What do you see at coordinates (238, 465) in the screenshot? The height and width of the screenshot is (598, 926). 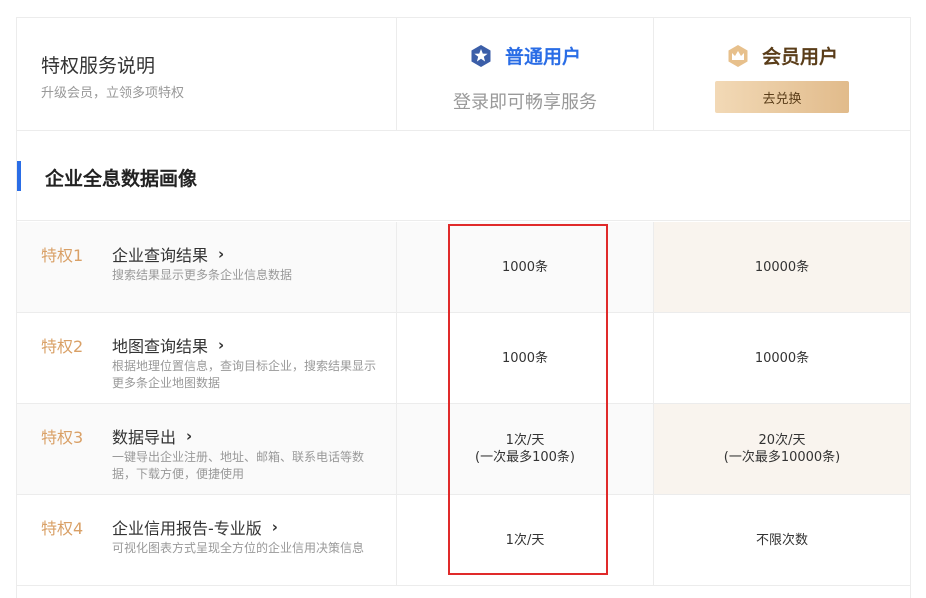 I see `feature-desc: 一键导出企业注册、地址、邮箱、联系电话等数据，下载方便，便捷使用` at bounding box center [238, 465].